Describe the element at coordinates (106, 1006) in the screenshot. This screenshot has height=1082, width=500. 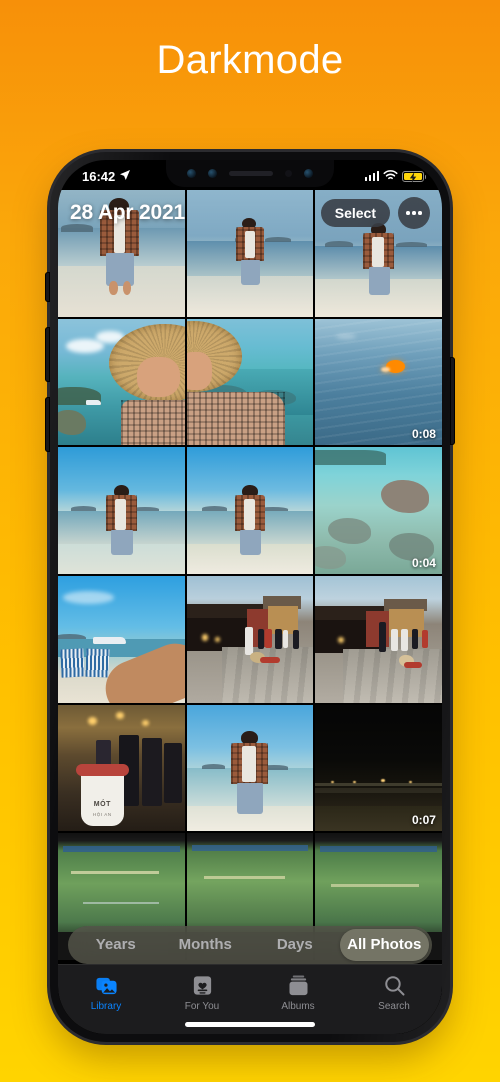
I see `tab-label: Library` at that location.